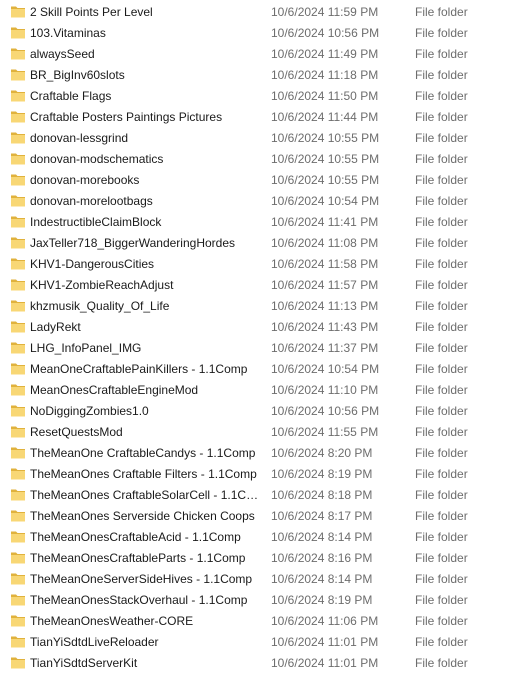  I want to click on folder-name: BR_BigInv60slots, so click(77, 75).